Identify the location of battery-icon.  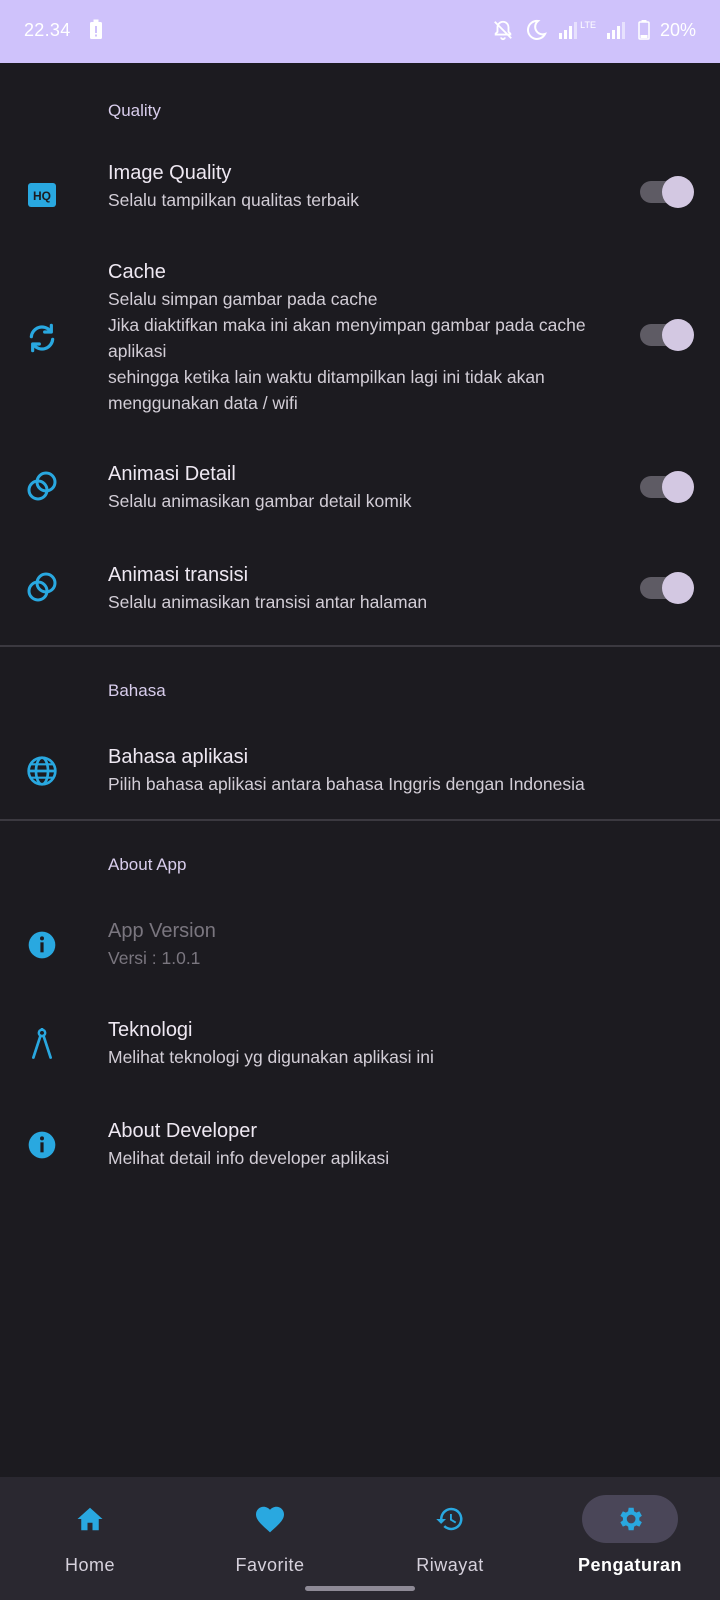
(644, 30).